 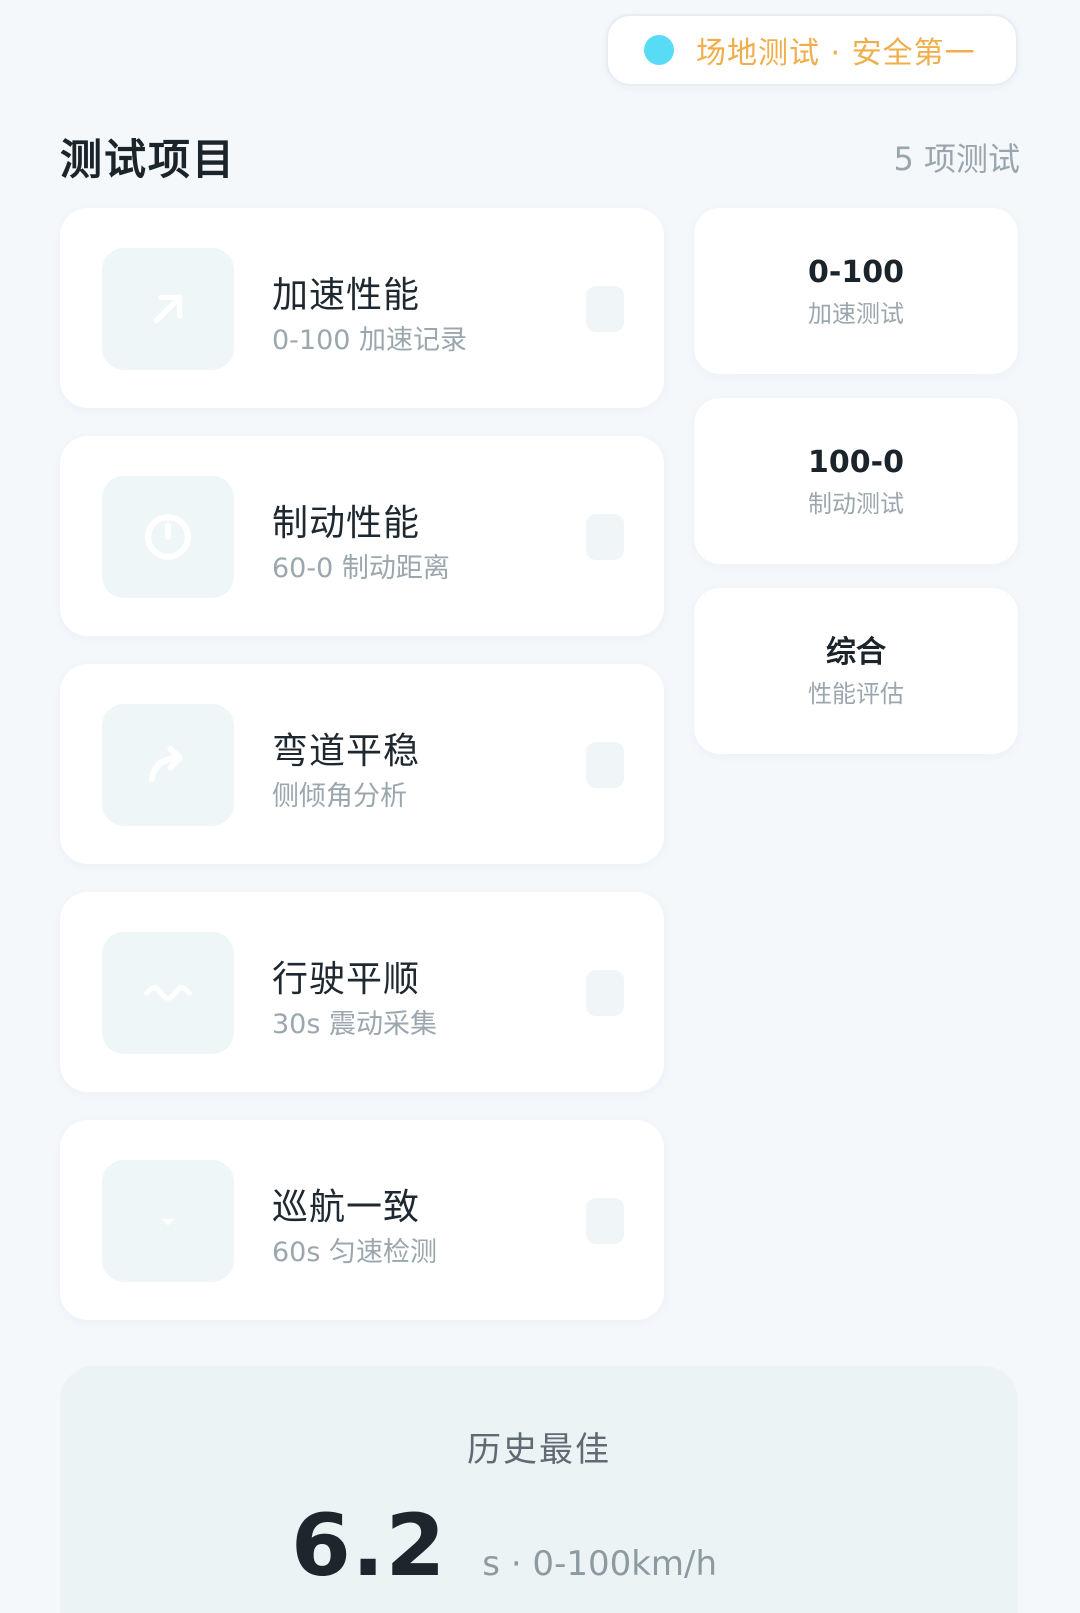 I want to click on summary-main: 100-0, so click(x=856, y=462).